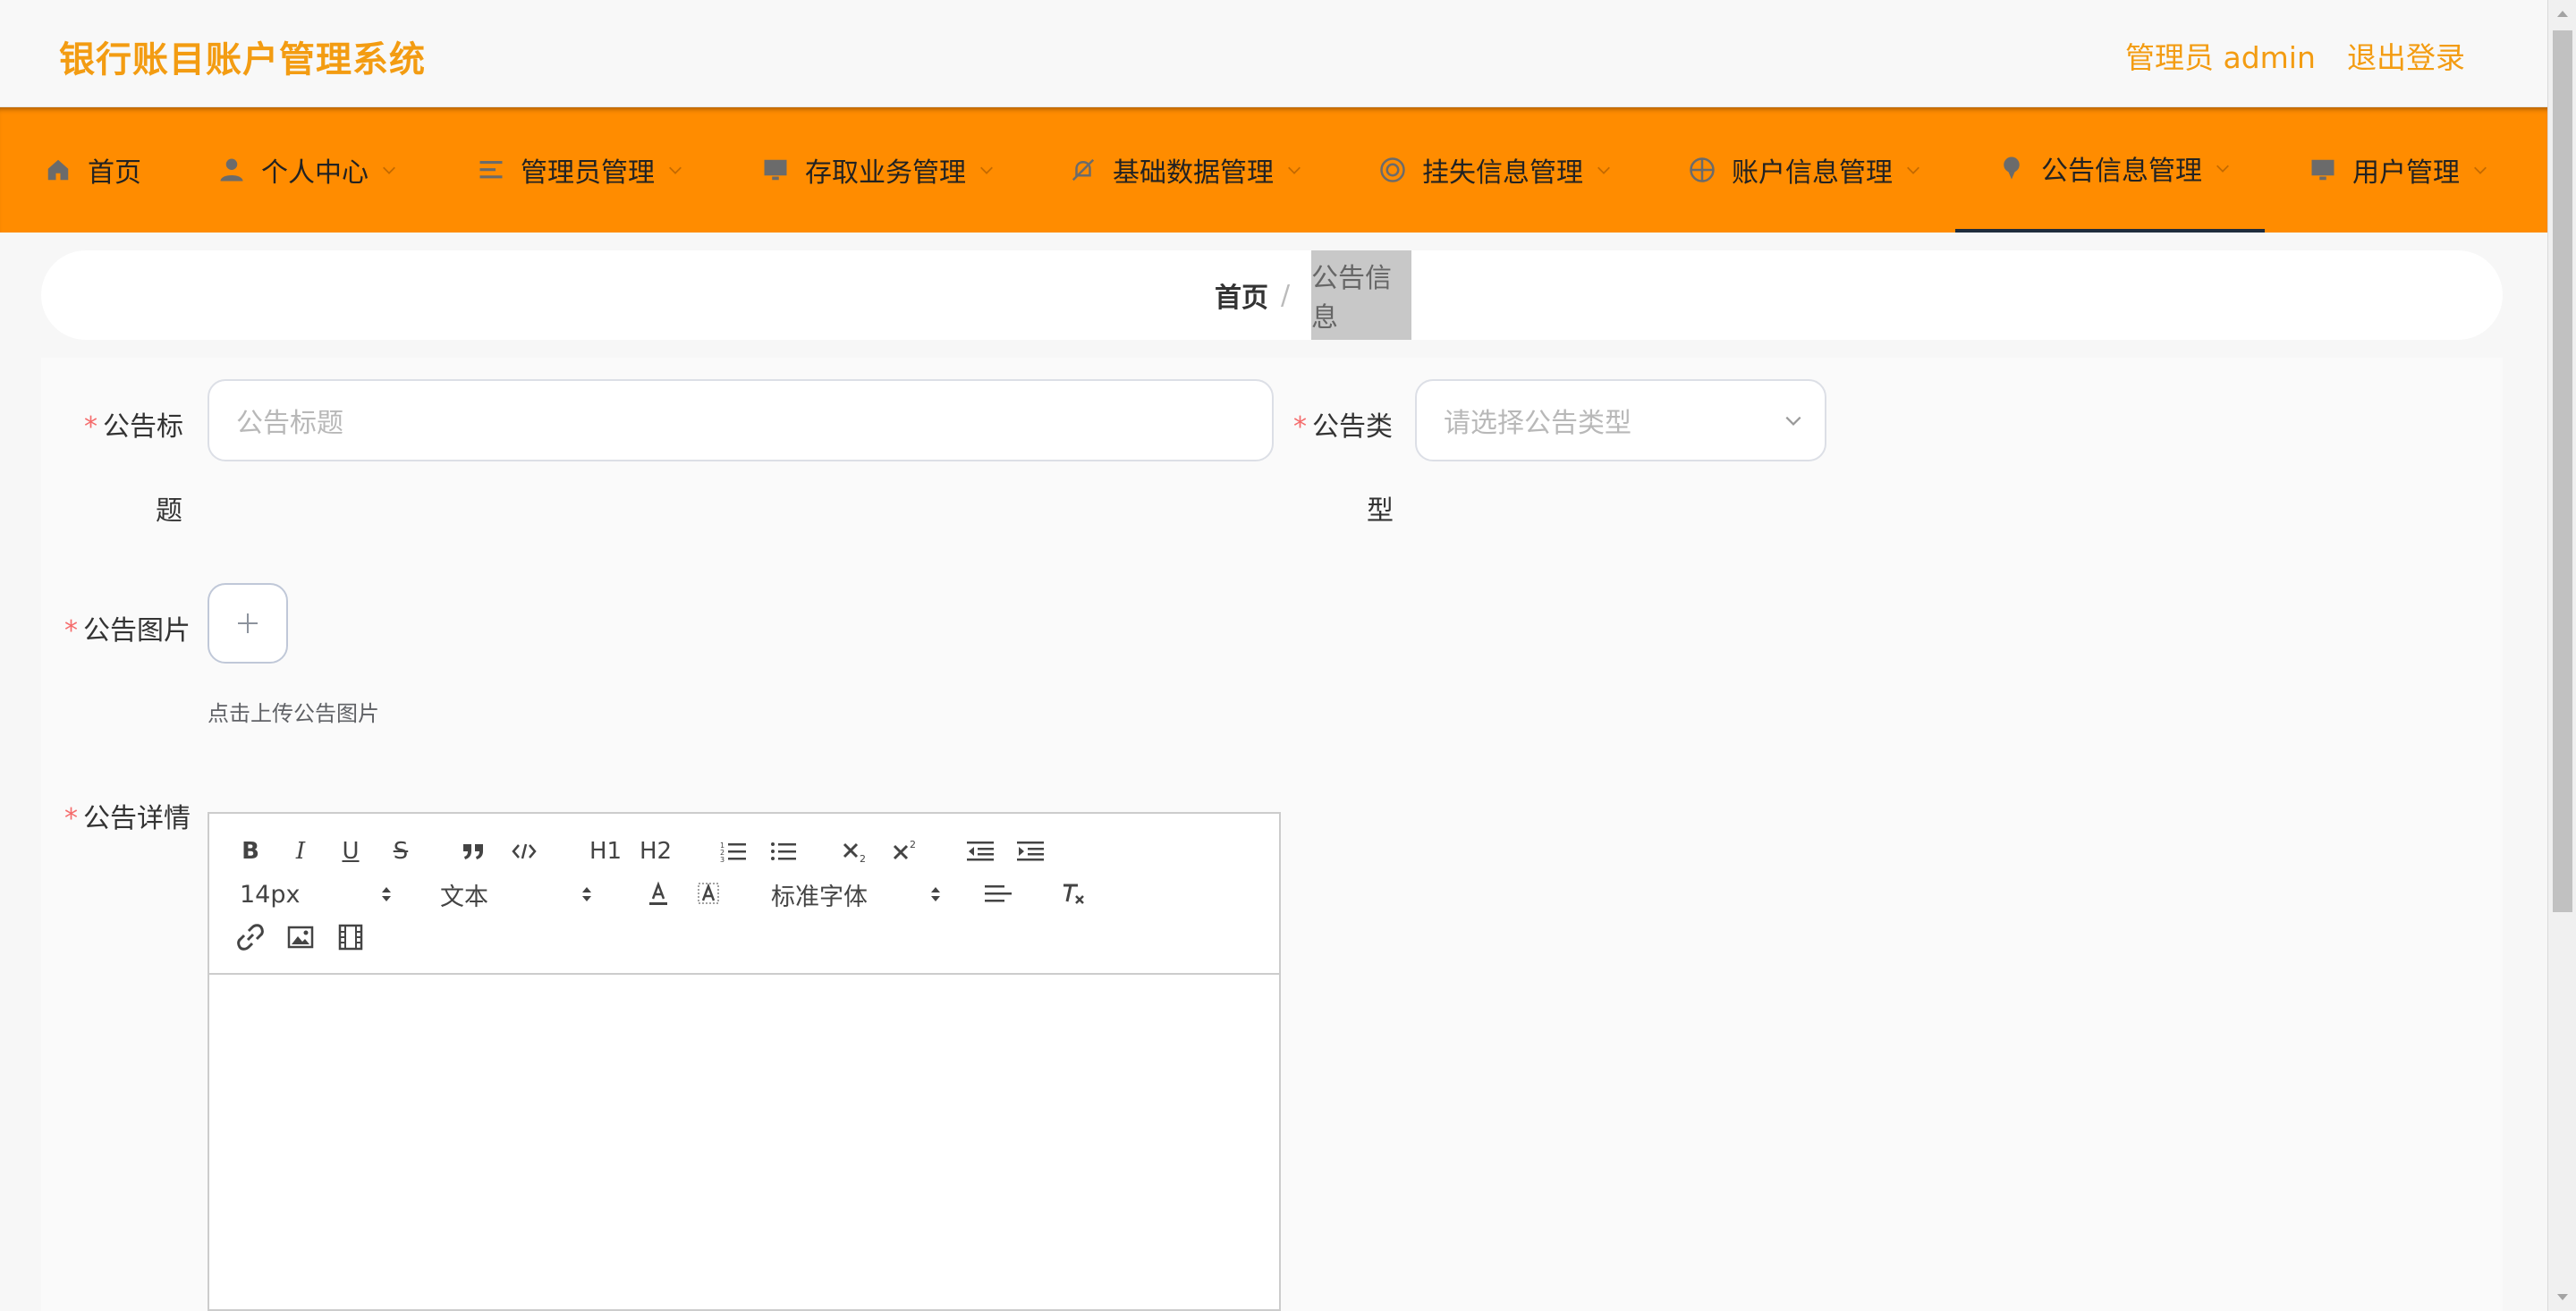  I want to click on font-size-select: 14px, so click(316, 894).